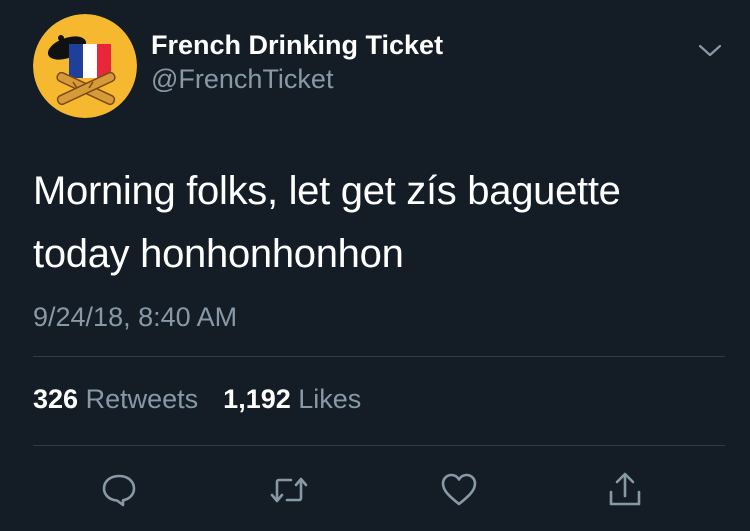 The width and height of the screenshot is (750, 531). I want to click on heart-icon, so click(459, 489).